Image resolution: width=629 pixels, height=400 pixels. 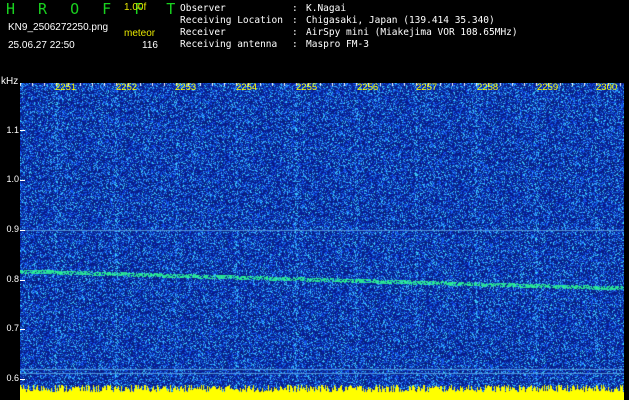 I want to click on x-tick-label: 2254, so click(x=247, y=87).